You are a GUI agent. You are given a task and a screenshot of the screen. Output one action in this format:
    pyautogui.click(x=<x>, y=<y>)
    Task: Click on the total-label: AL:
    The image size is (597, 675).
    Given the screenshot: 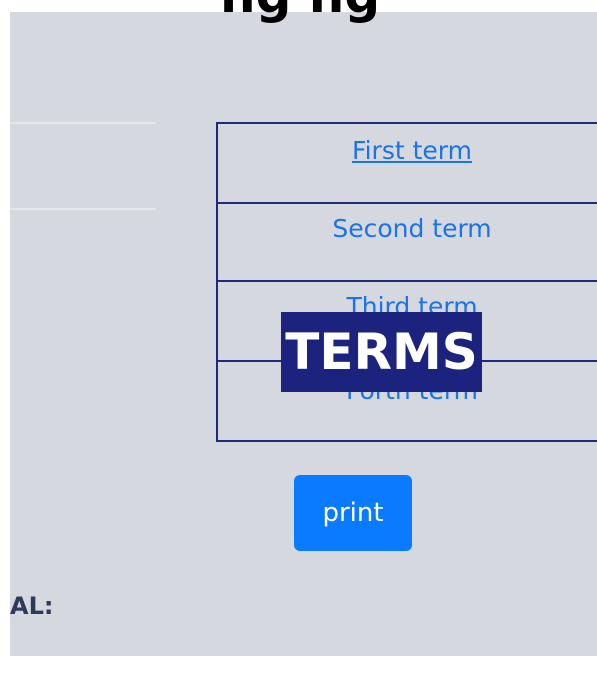 What is the action you would take?
    pyautogui.click(x=32, y=606)
    